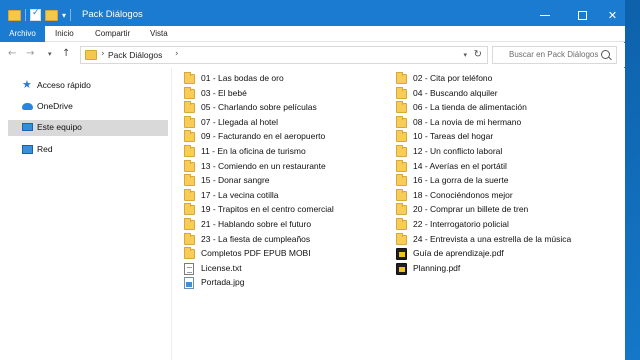  I want to click on forward-arrow-icon: →, so click(30, 53).